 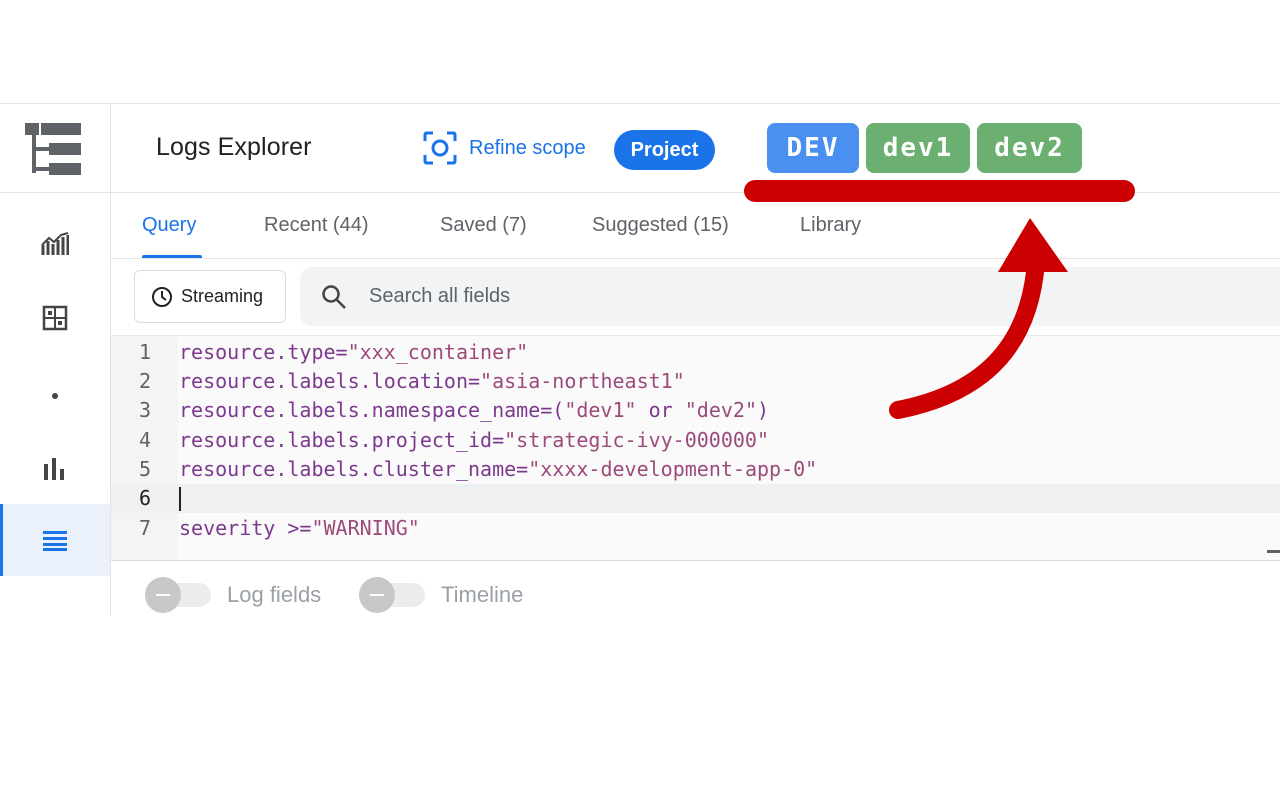 I want to click on code-line: severity >="WARNING", so click(x=299, y=528).